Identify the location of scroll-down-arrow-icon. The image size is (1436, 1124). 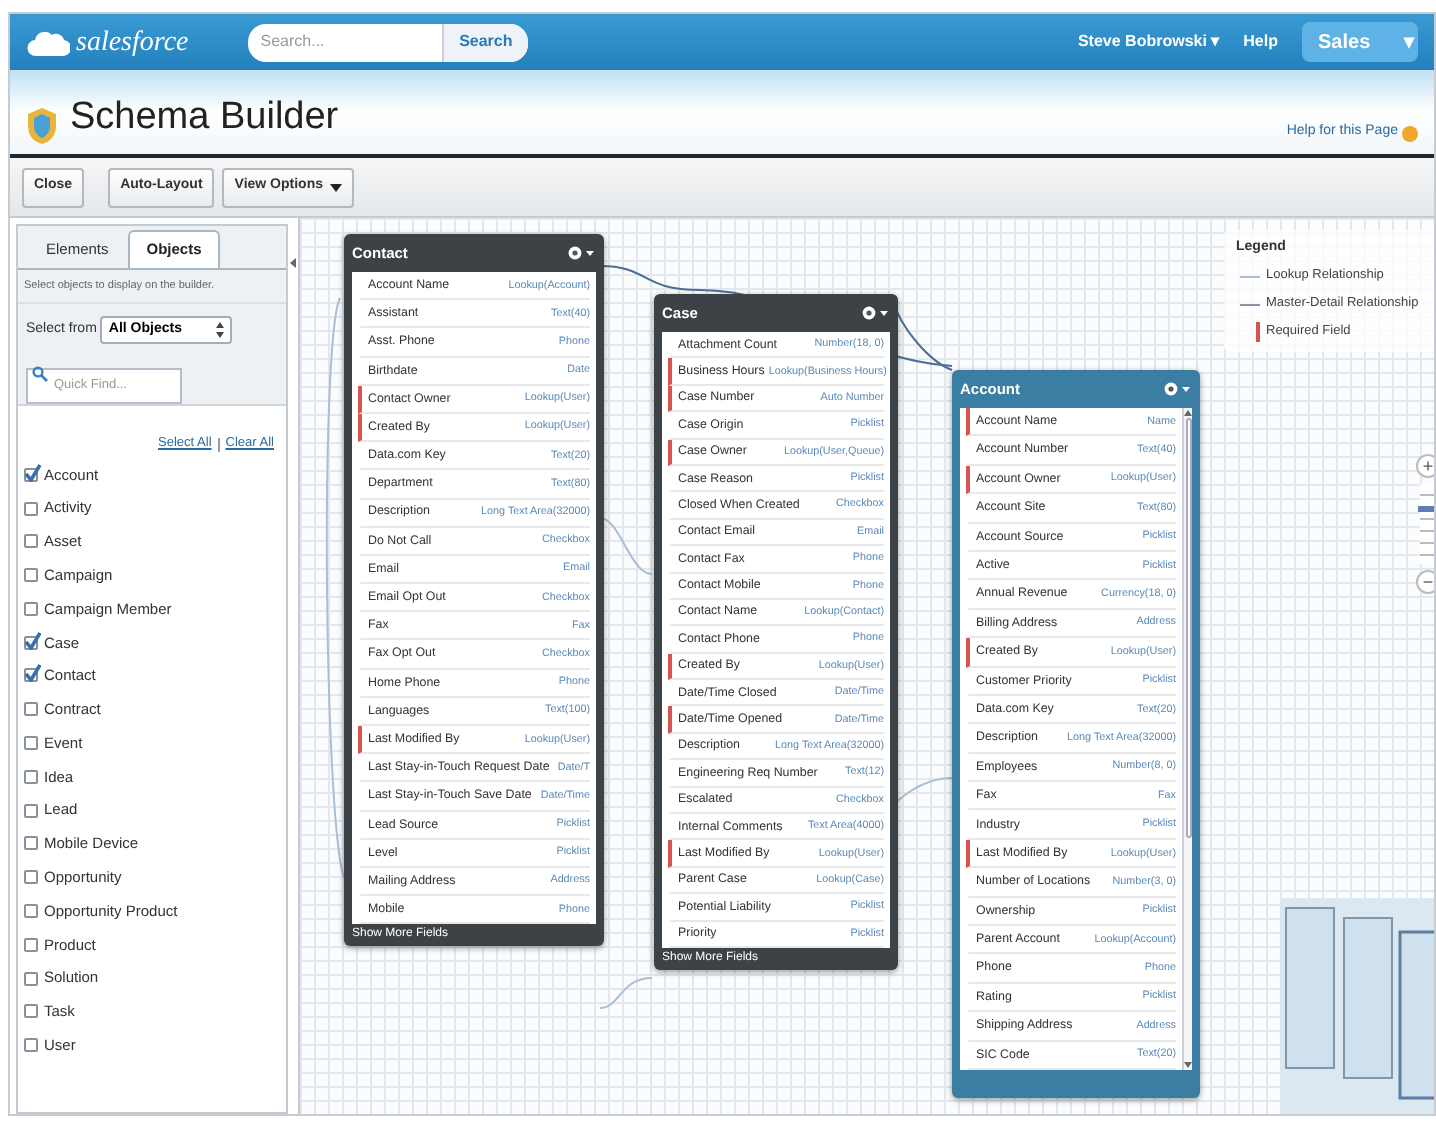
(1188, 1063).